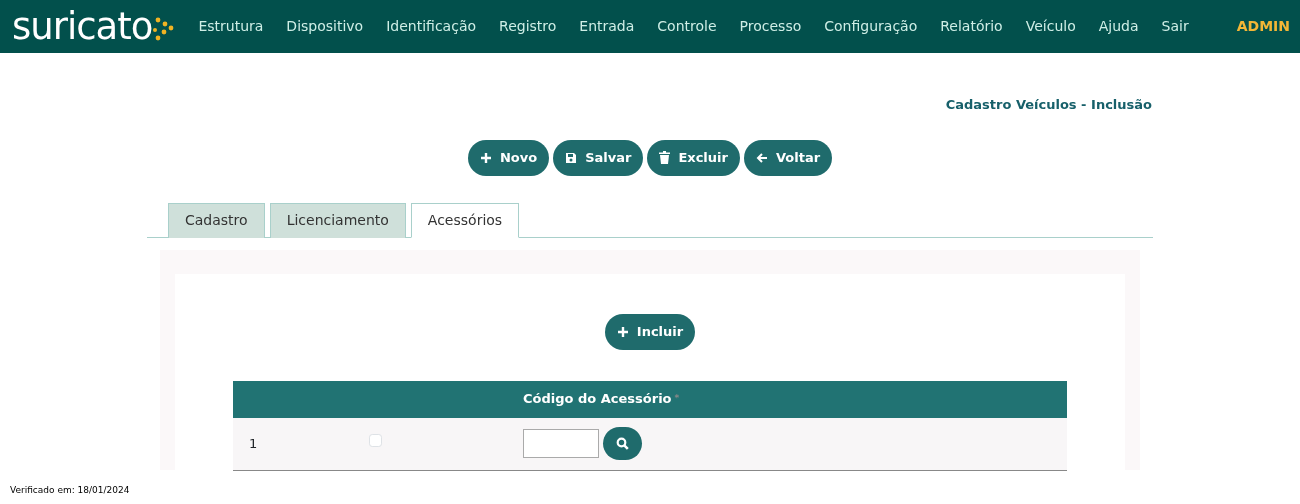 The height and width of the screenshot is (504, 1300). Describe the element at coordinates (770, 26) in the screenshot. I see `menu-item: Processo` at that location.